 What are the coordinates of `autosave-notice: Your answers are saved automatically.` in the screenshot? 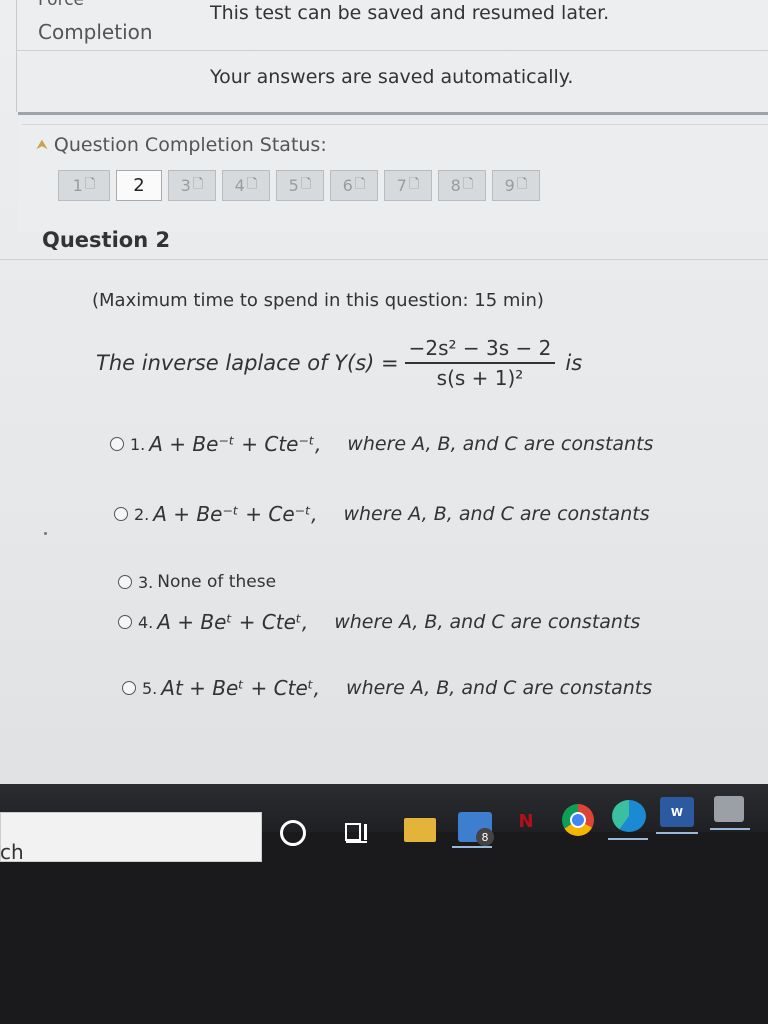 It's located at (392, 77).